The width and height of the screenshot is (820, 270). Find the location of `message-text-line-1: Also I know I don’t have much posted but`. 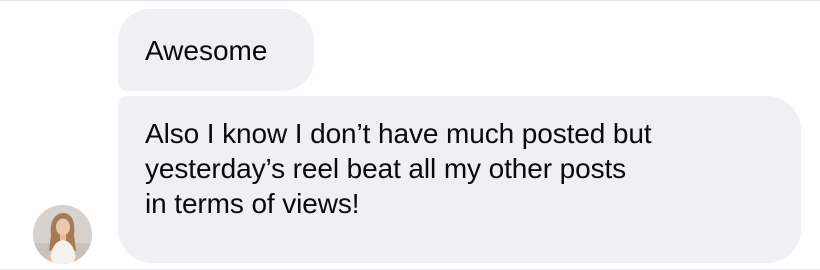

message-text-line-1: Also I know I don’t have much posted but is located at coordinates (398, 133).